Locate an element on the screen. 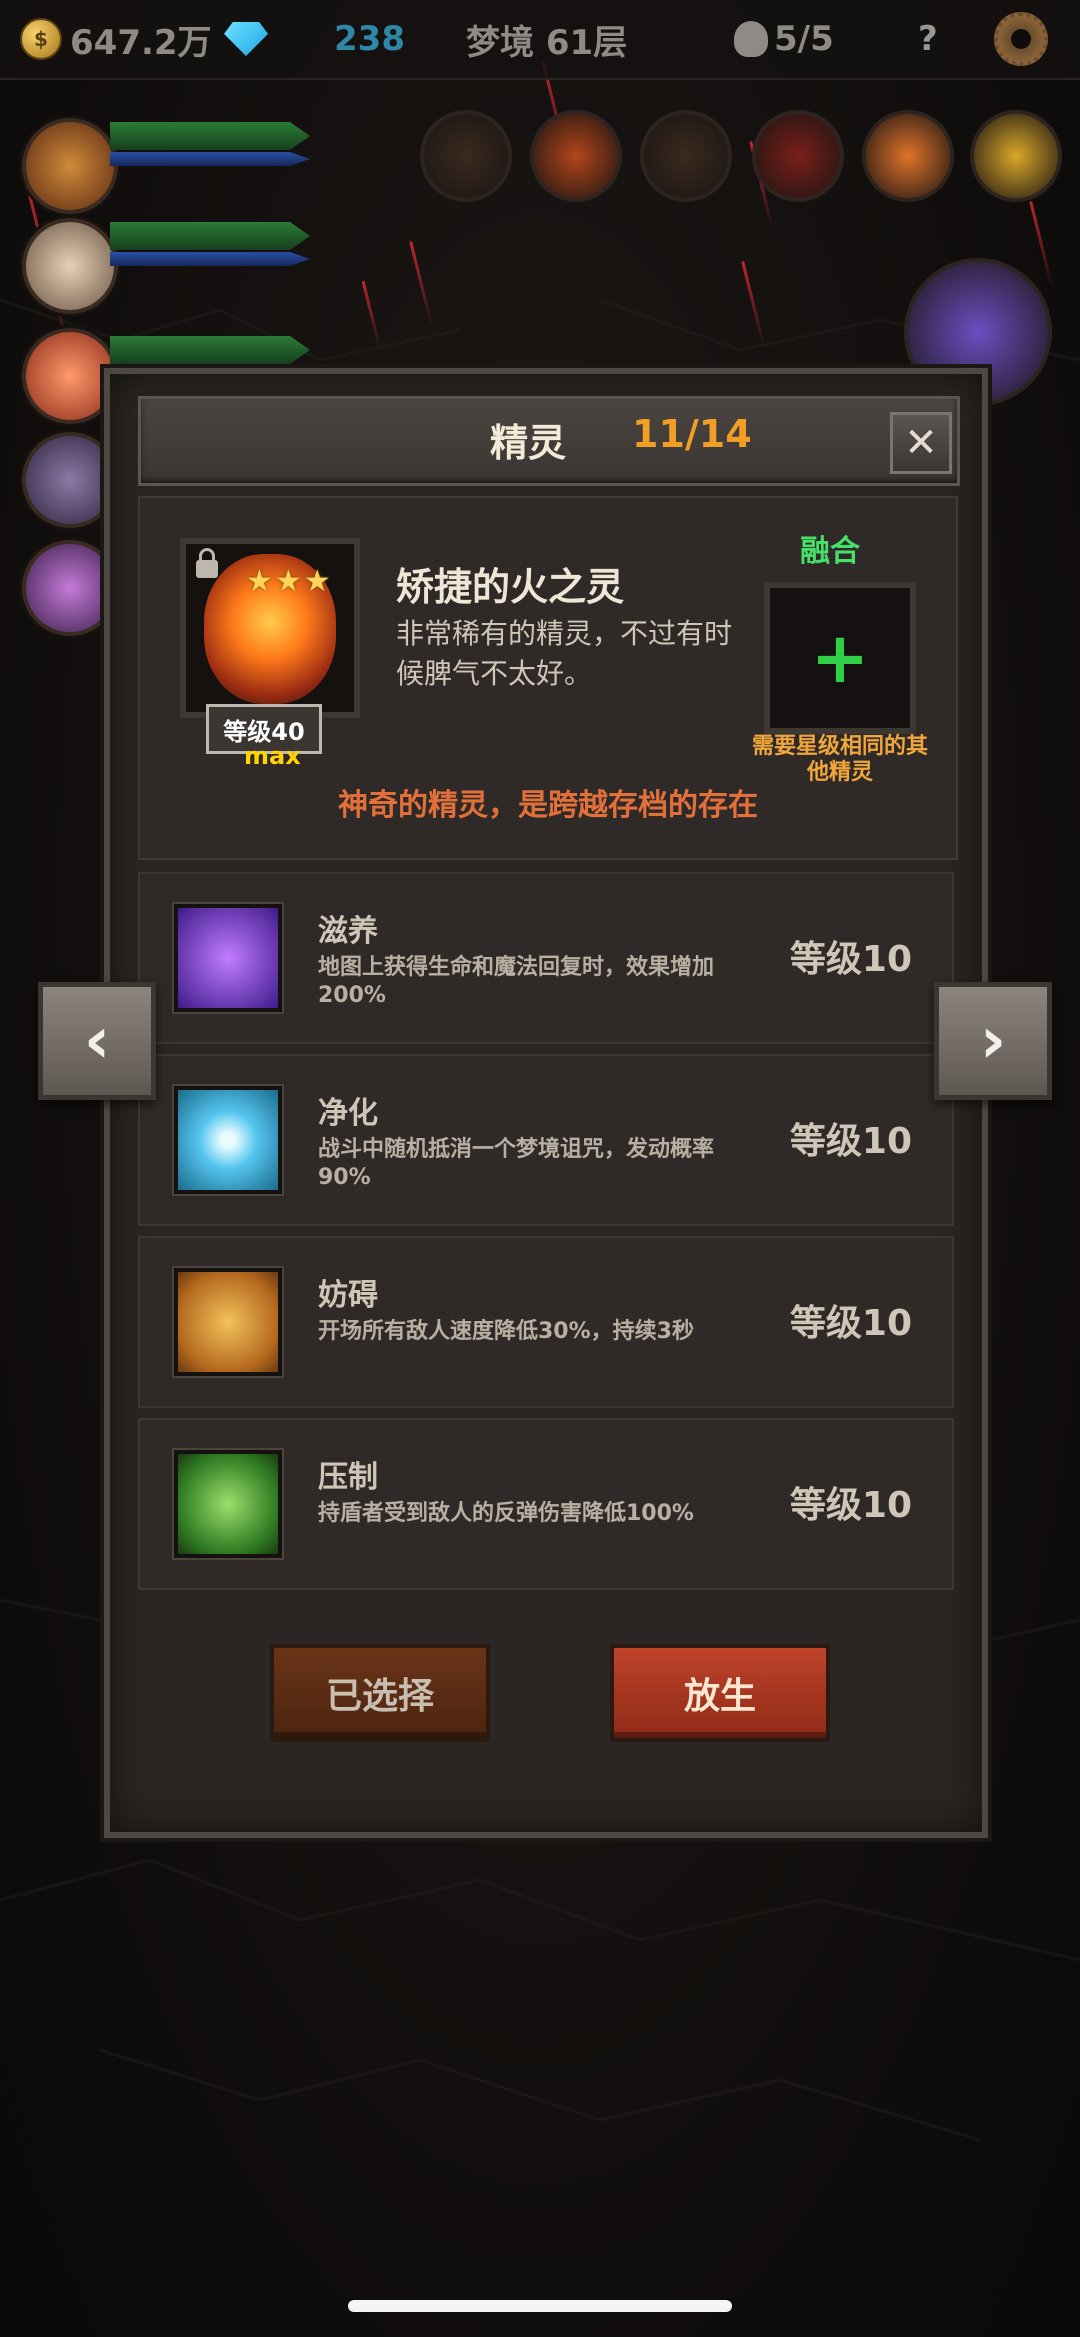  skill-name: 妨碍 is located at coordinates (348, 1295).